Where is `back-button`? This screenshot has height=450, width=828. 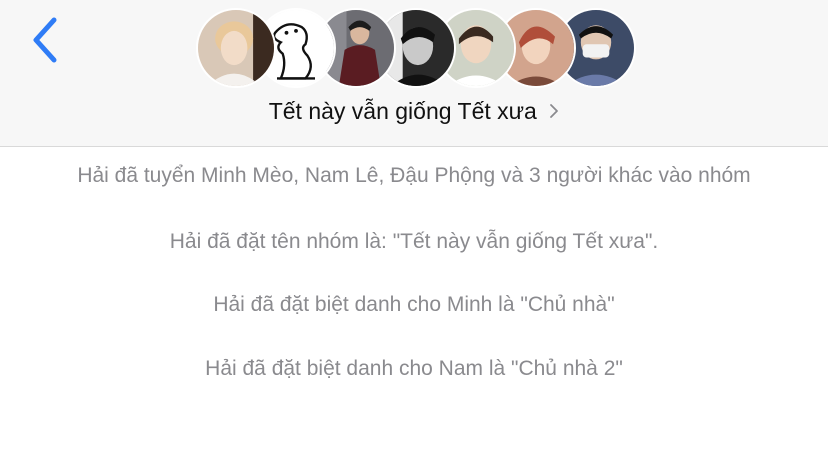
back-button is located at coordinates (46, 40).